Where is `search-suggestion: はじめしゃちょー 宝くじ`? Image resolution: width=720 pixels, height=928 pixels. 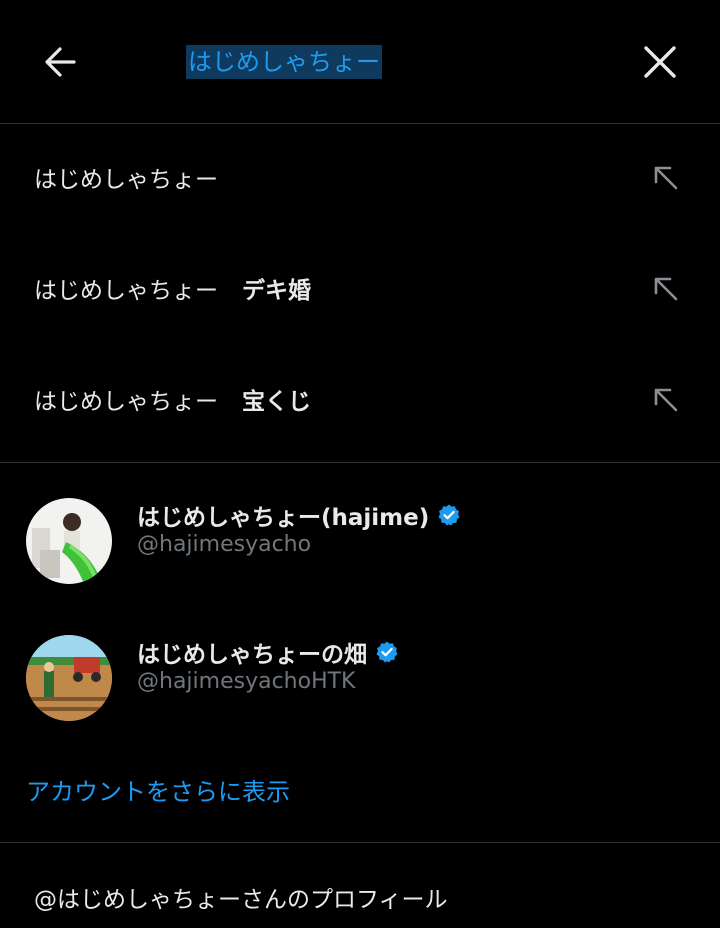 search-suggestion: はじめしゃちょー 宝くじ is located at coordinates (360, 399).